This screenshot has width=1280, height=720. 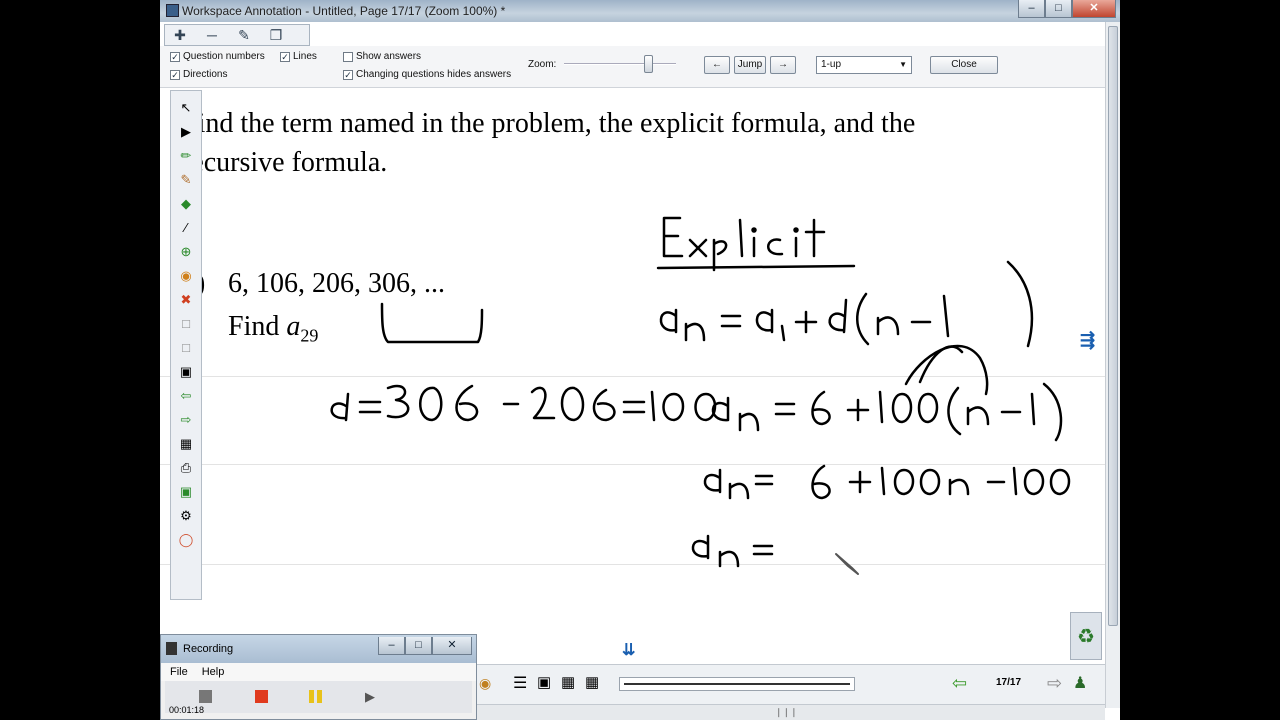 I want to click on recording-window-controls: – □ ✕, so click(x=425, y=646).